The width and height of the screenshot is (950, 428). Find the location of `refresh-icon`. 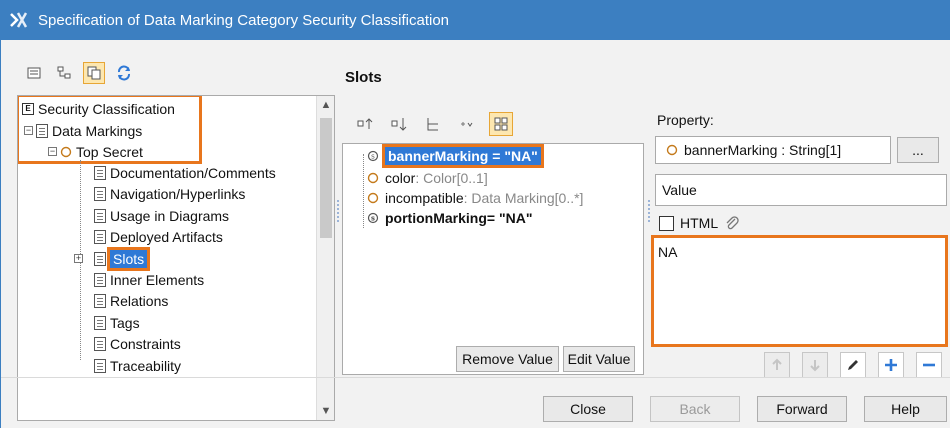

refresh-icon is located at coordinates (124, 73).